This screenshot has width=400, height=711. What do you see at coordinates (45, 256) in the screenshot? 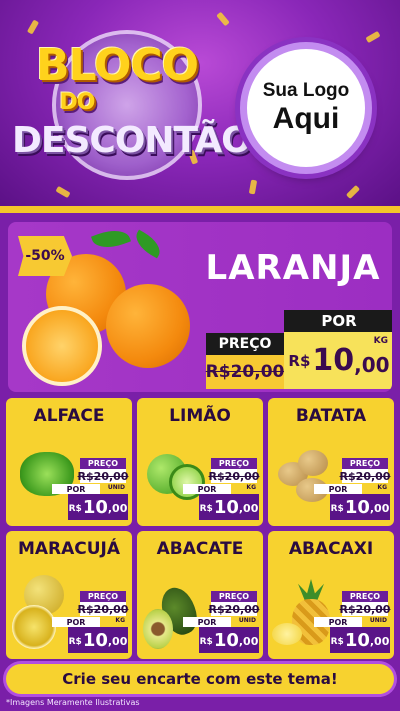
I see `discount-badge: -50%` at bounding box center [45, 256].